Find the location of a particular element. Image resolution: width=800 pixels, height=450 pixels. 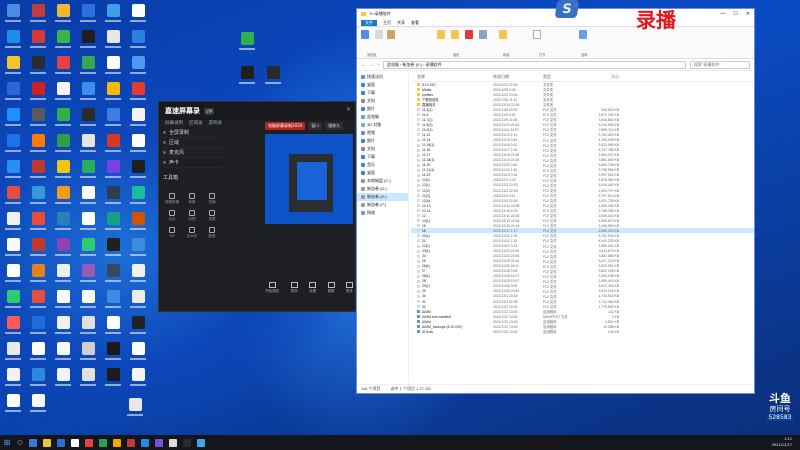

nav-item: 3D 对象 is located at coordinates (382, 125).